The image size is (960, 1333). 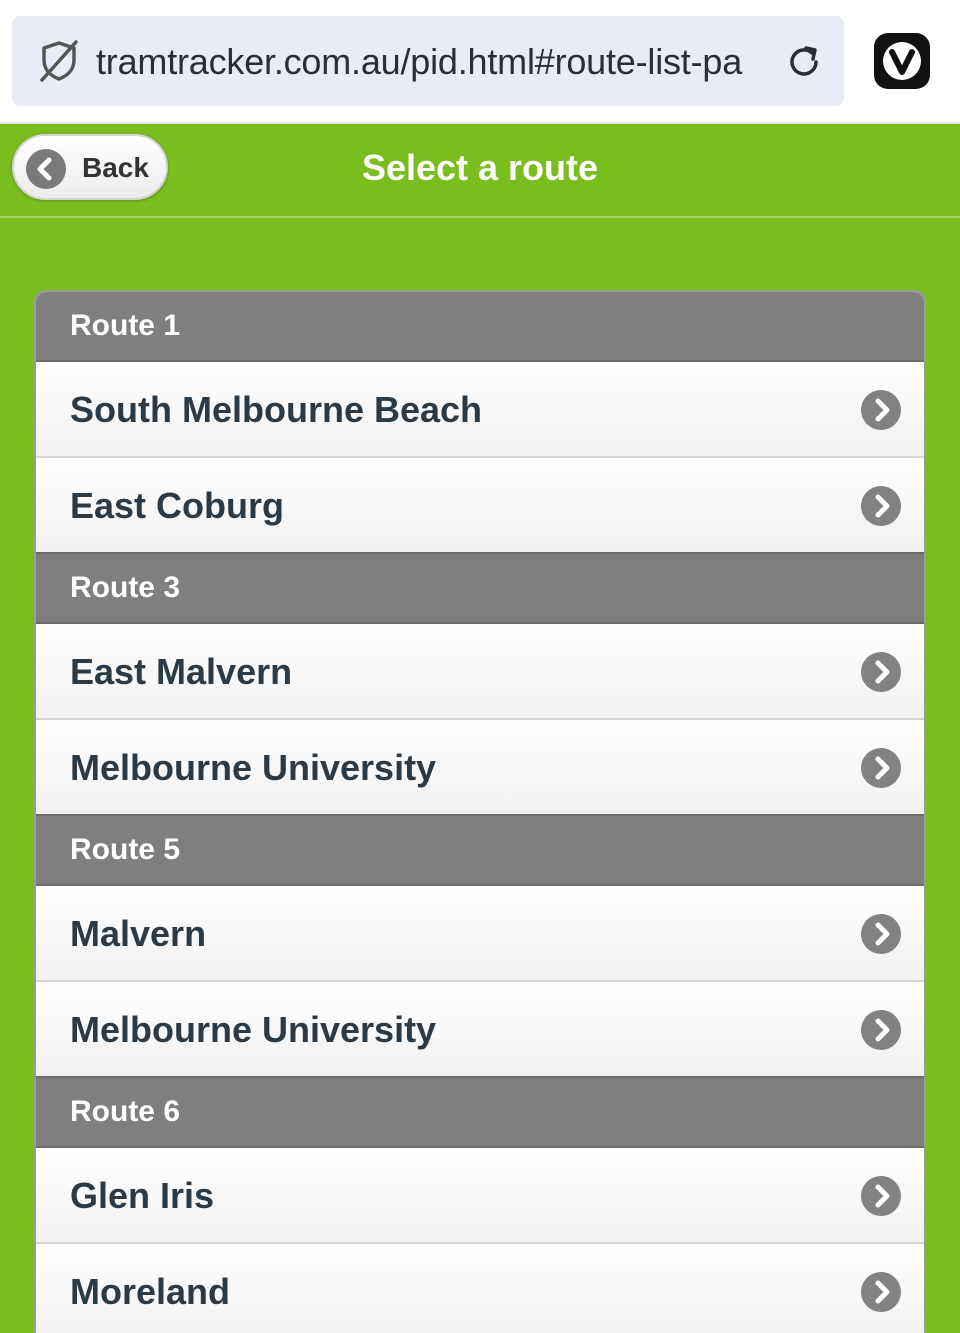 I want to click on shield-slash-icon, so click(x=59, y=61).